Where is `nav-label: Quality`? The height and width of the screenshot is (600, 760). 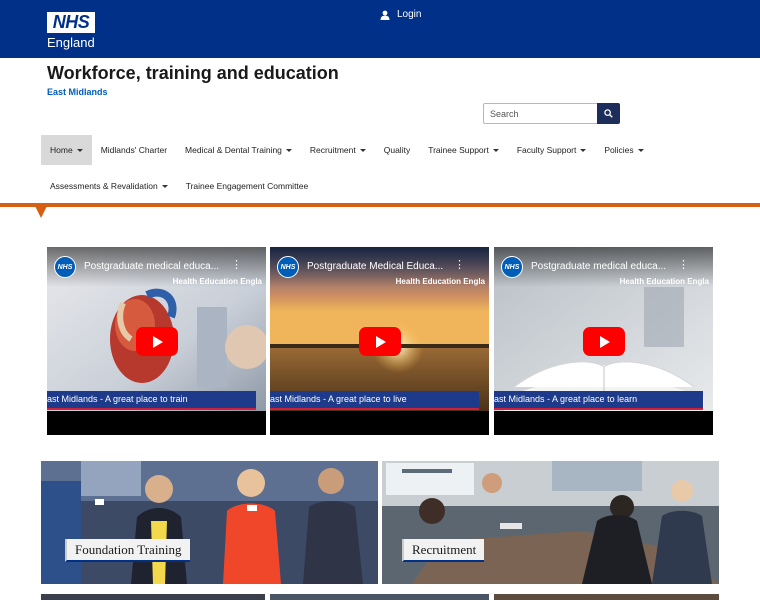 nav-label: Quality is located at coordinates (397, 150).